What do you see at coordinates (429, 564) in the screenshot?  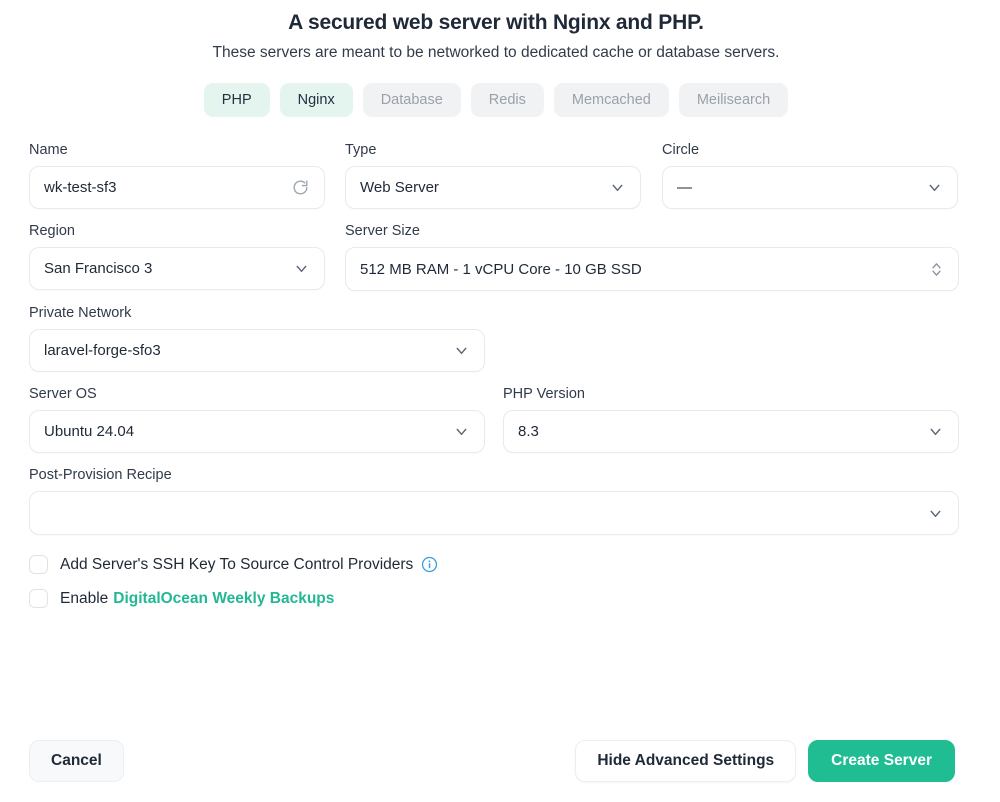 I see `info-icon` at bounding box center [429, 564].